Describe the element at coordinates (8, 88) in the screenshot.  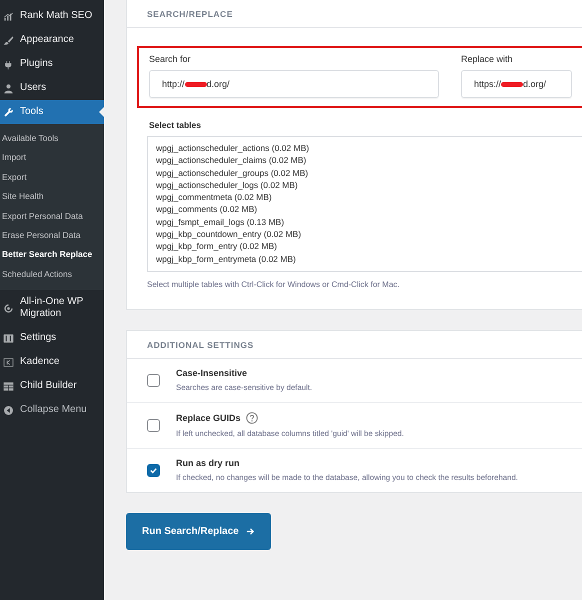
I see `user-icon` at that location.